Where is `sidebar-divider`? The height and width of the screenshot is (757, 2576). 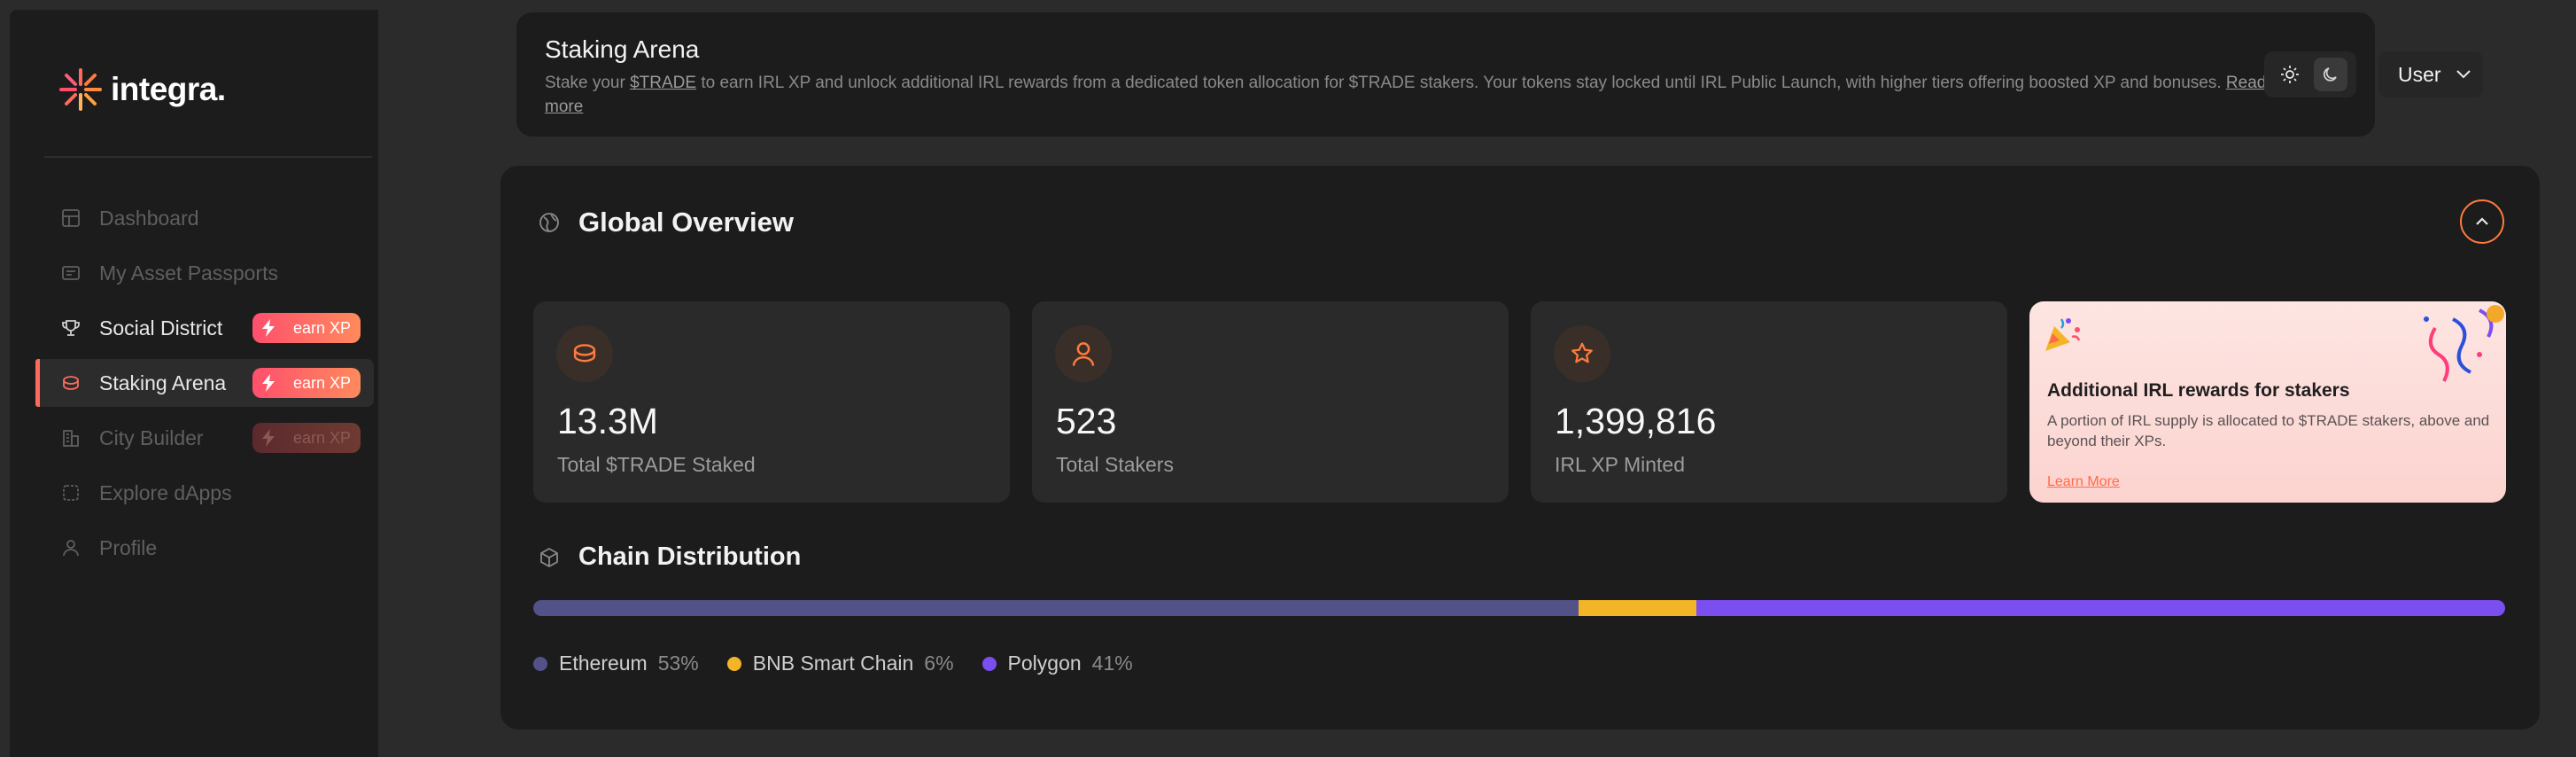 sidebar-divider is located at coordinates (208, 157).